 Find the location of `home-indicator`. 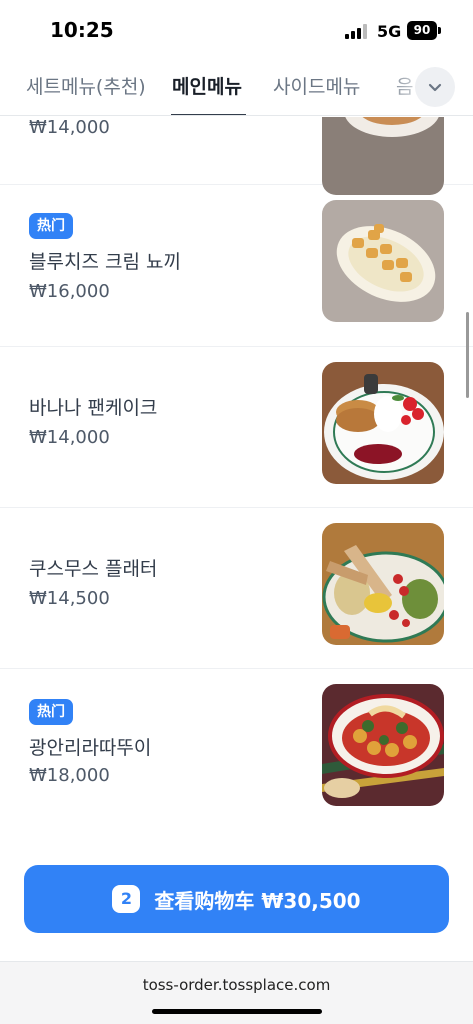

home-indicator is located at coordinates (237, 1011).